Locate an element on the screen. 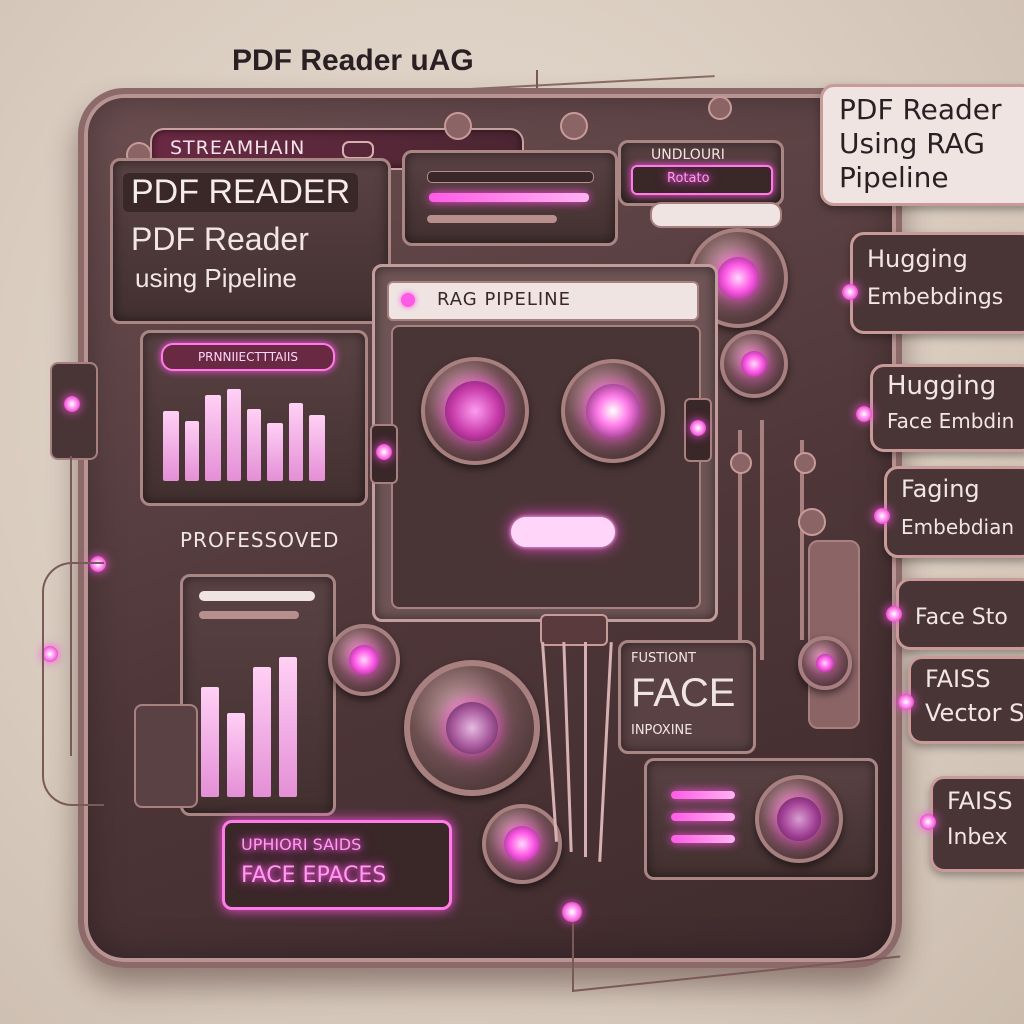 The width and height of the screenshot is (1024, 1024). header-toggle is located at coordinates (358, 150).